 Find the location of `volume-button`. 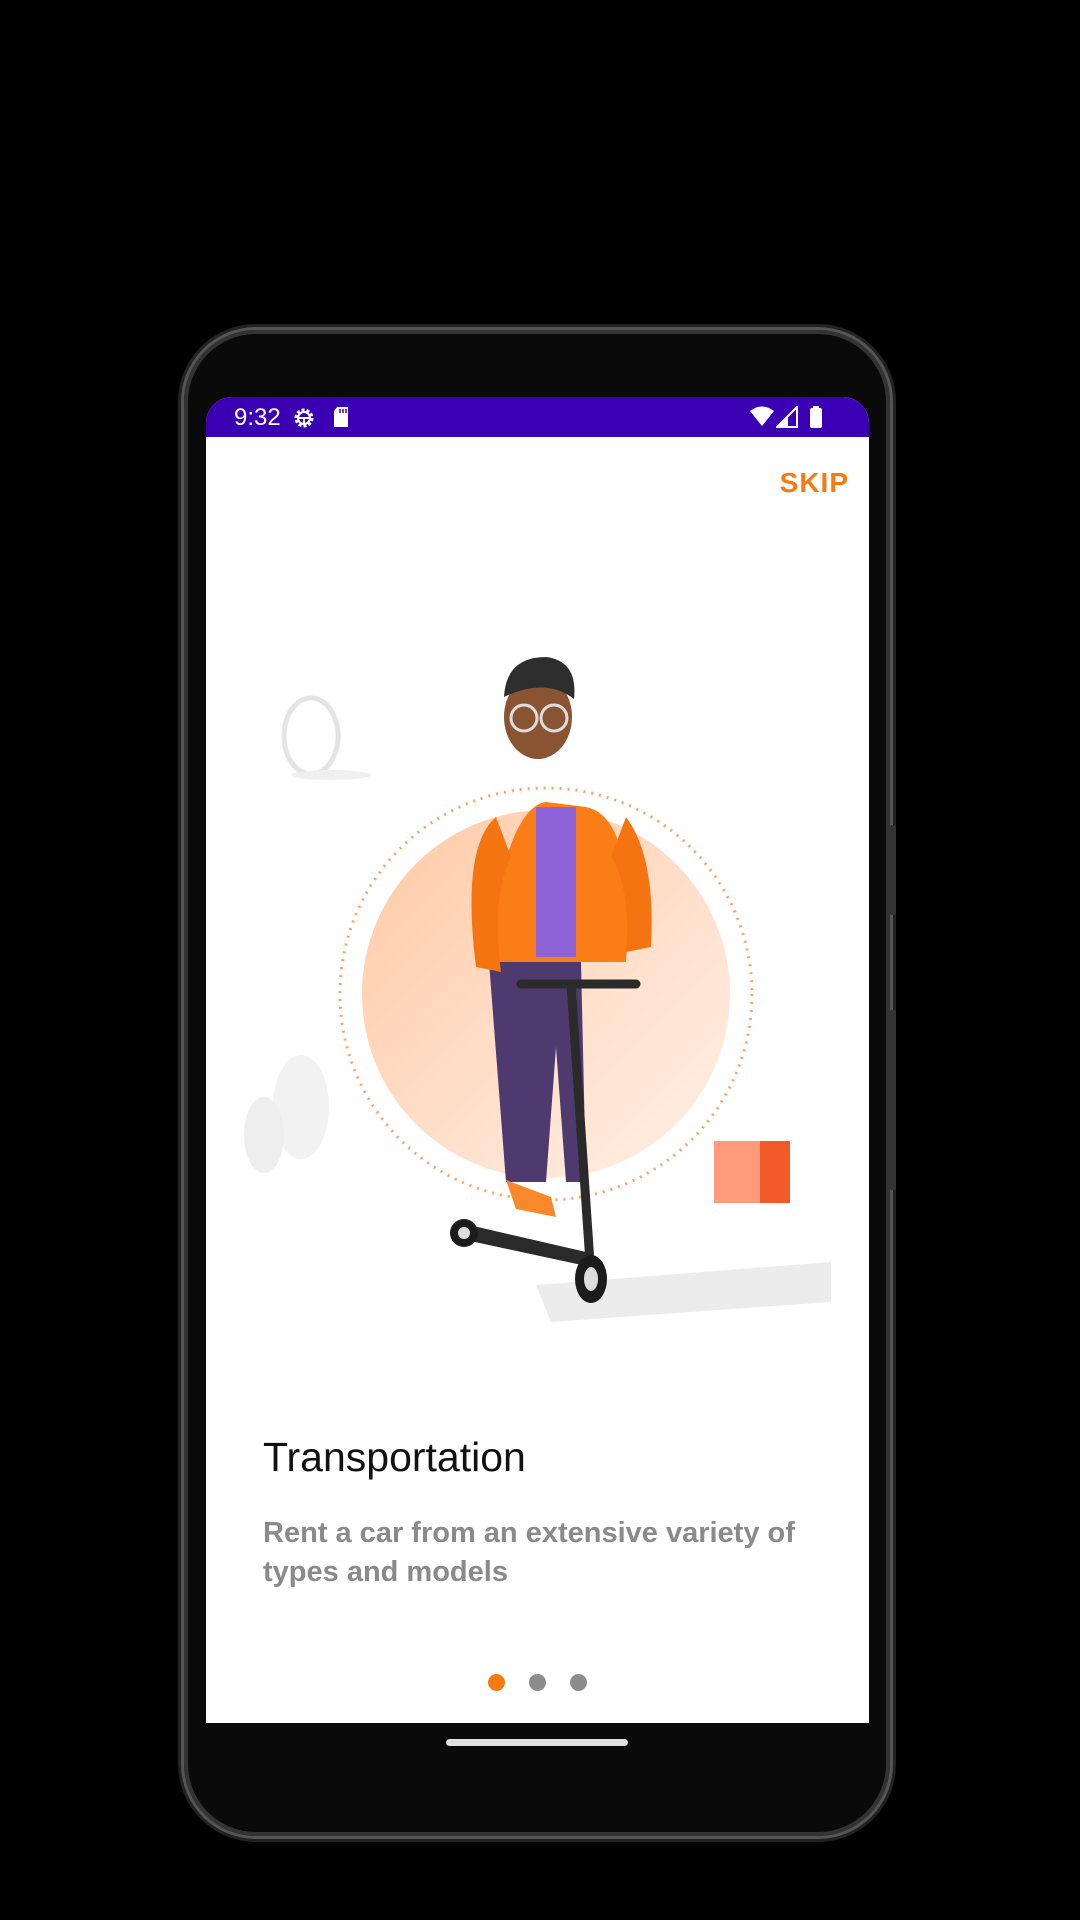

volume-button is located at coordinates (893, 870).